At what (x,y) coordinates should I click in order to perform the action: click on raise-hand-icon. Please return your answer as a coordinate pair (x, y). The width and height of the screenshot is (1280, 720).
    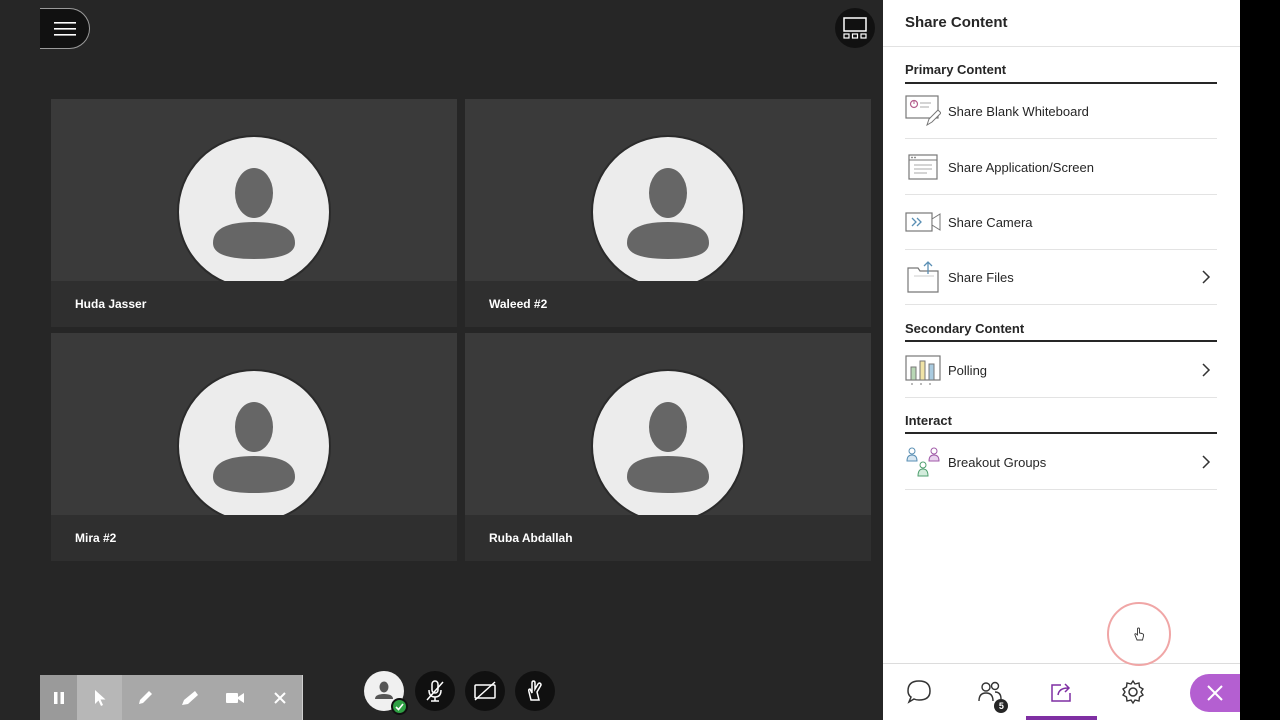
    Looking at the image, I should click on (534, 690).